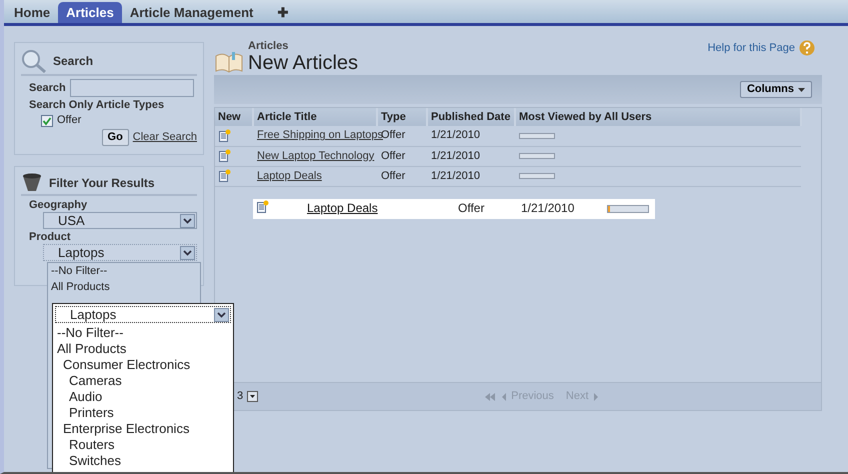 Image resolution: width=848 pixels, height=474 pixels. I want to click on caret-icon, so click(801, 90).